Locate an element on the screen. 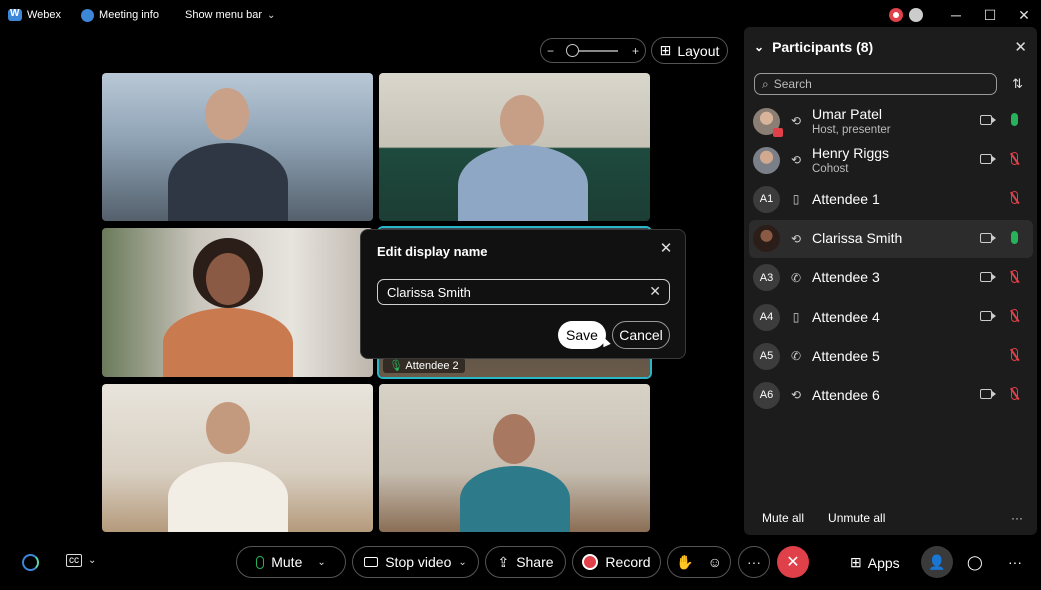 The height and width of the screenshot is (590, 1041). maximize-button: ☐ is located at coordinates (990, 15).